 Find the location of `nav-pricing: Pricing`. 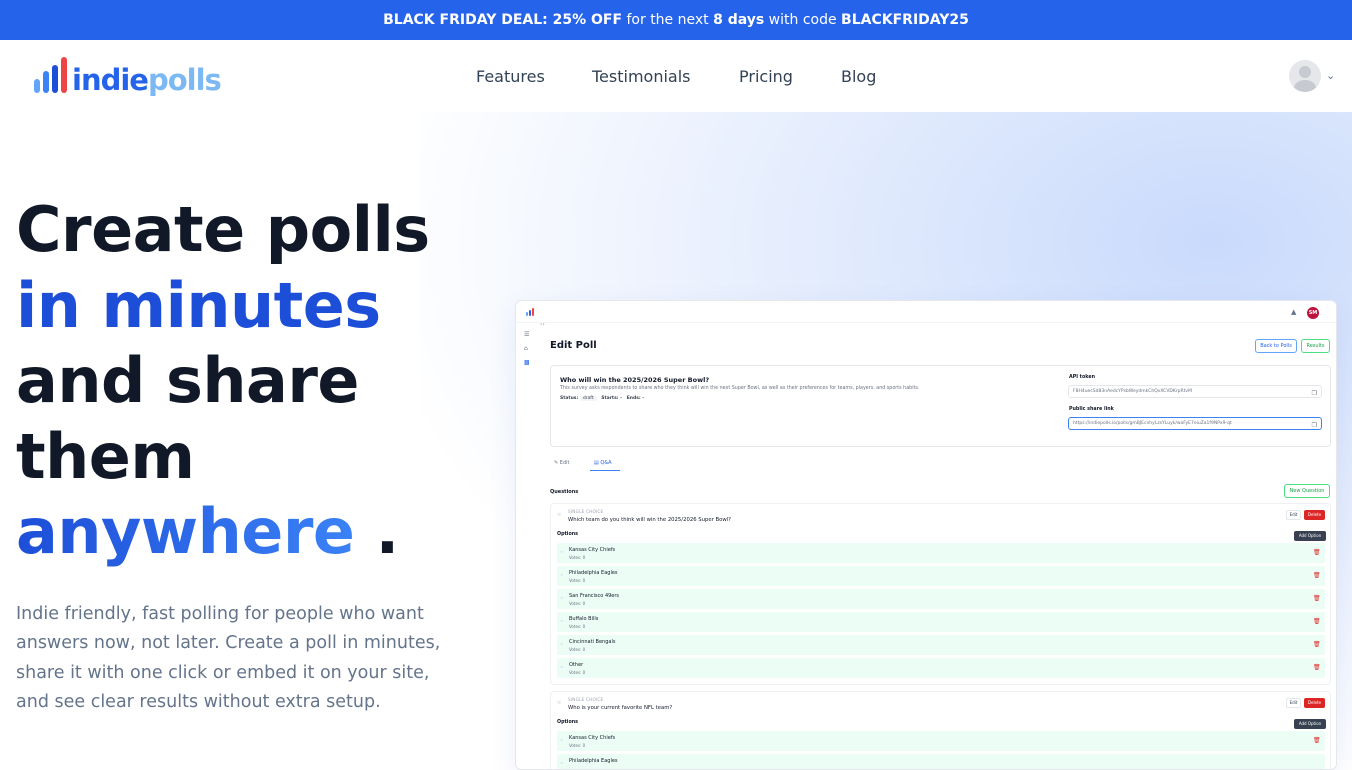

nav-pricing: Pricing is located at coordinates (766, 76).